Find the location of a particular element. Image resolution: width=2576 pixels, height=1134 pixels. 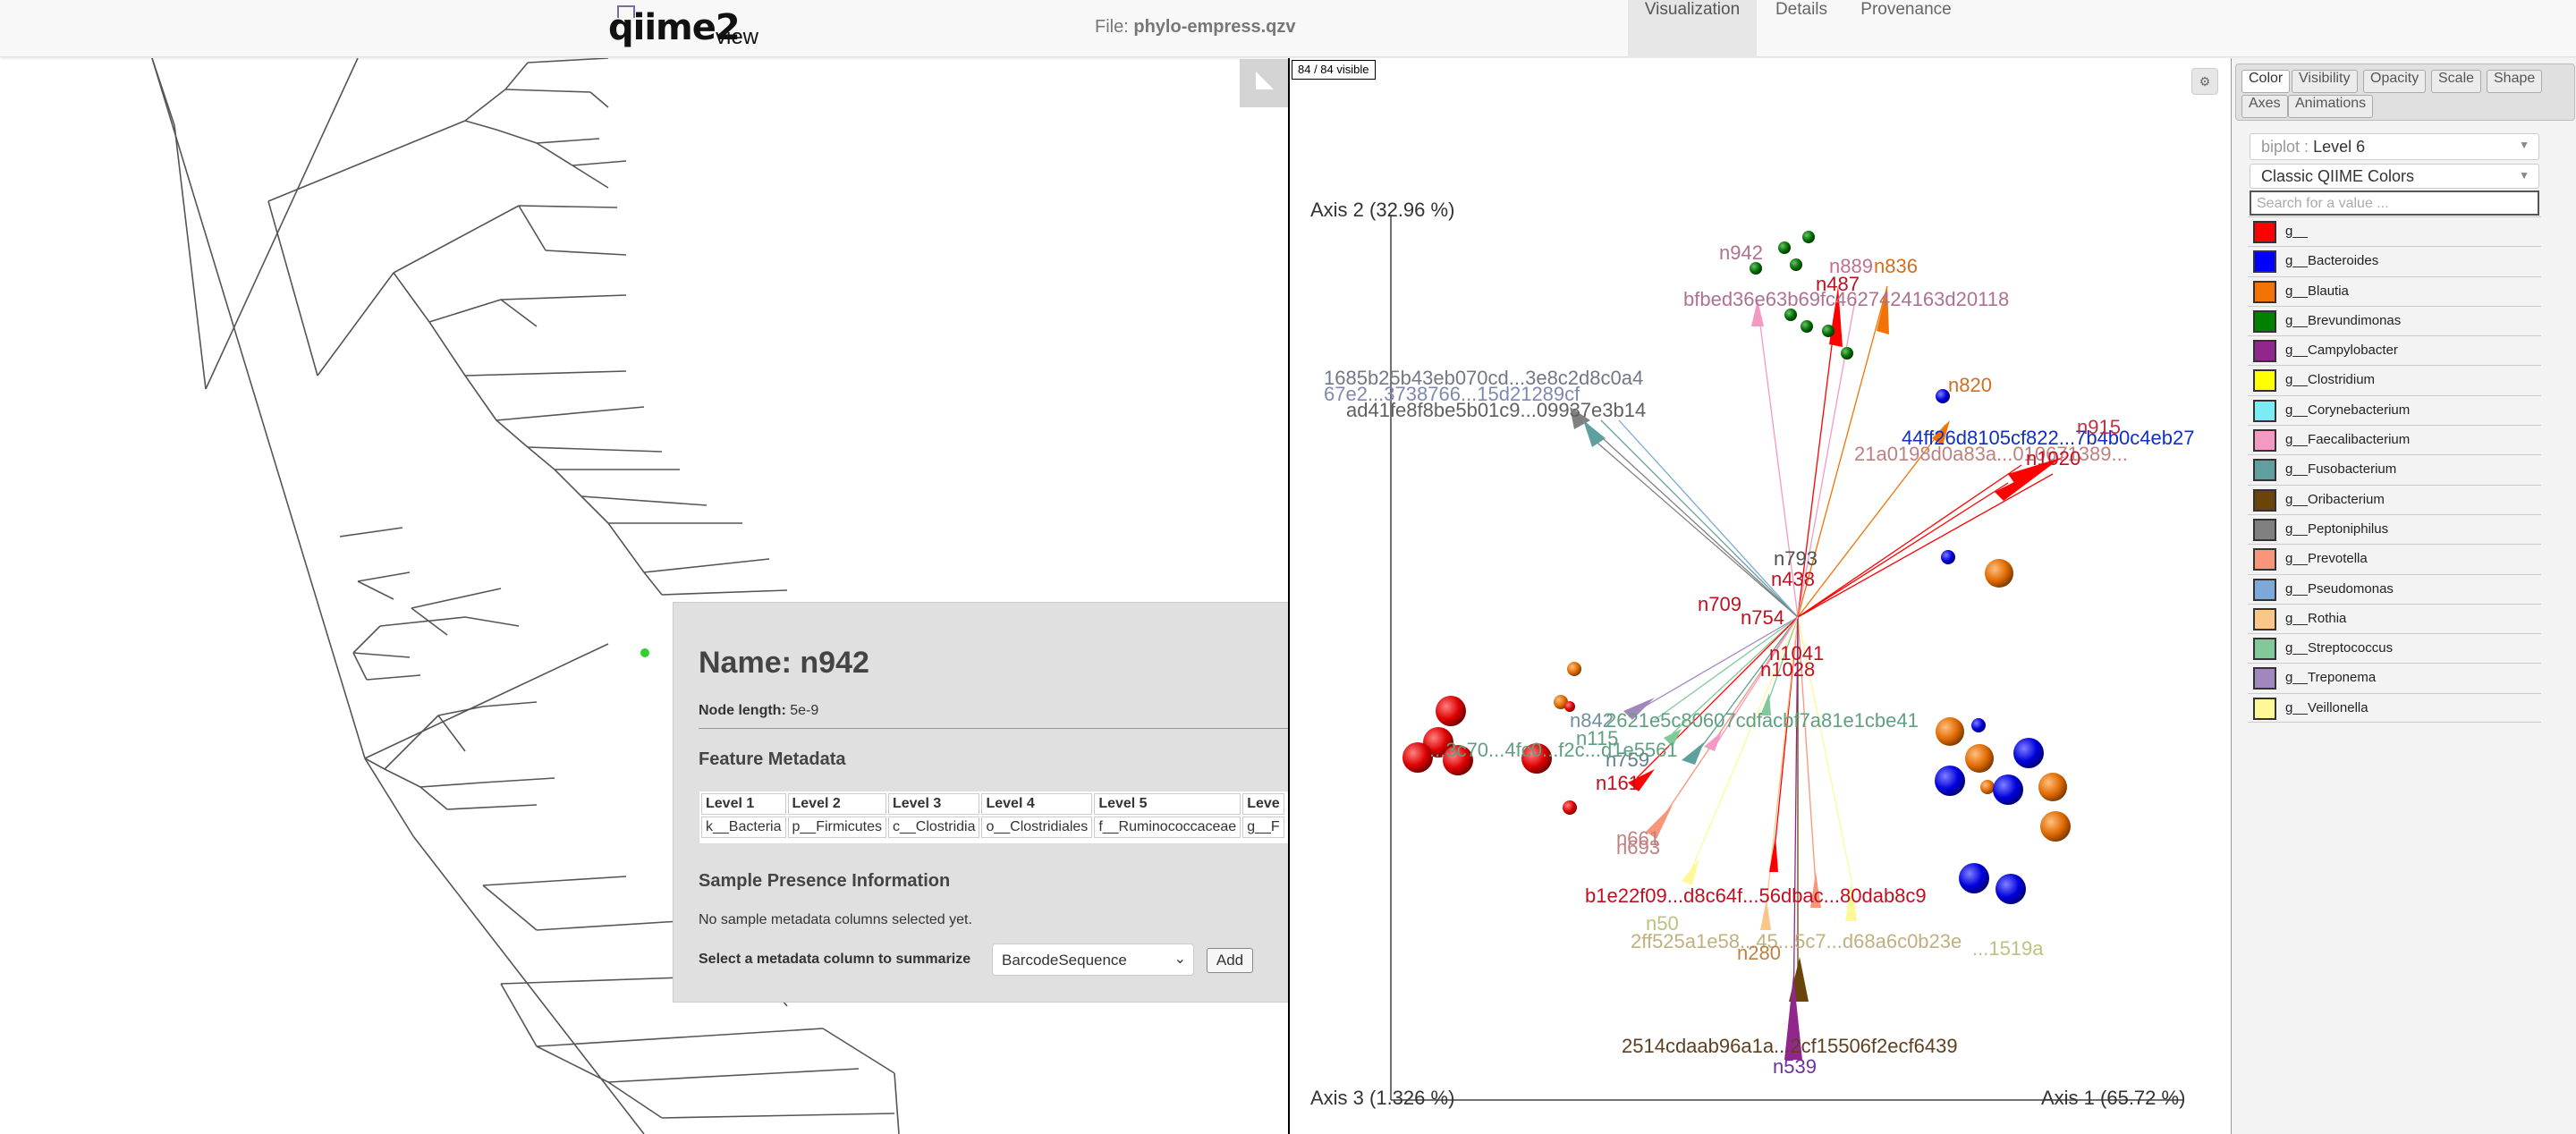

axis1-label: Axis 1 (65.72 %) is located at coordinates (2113, 1098).